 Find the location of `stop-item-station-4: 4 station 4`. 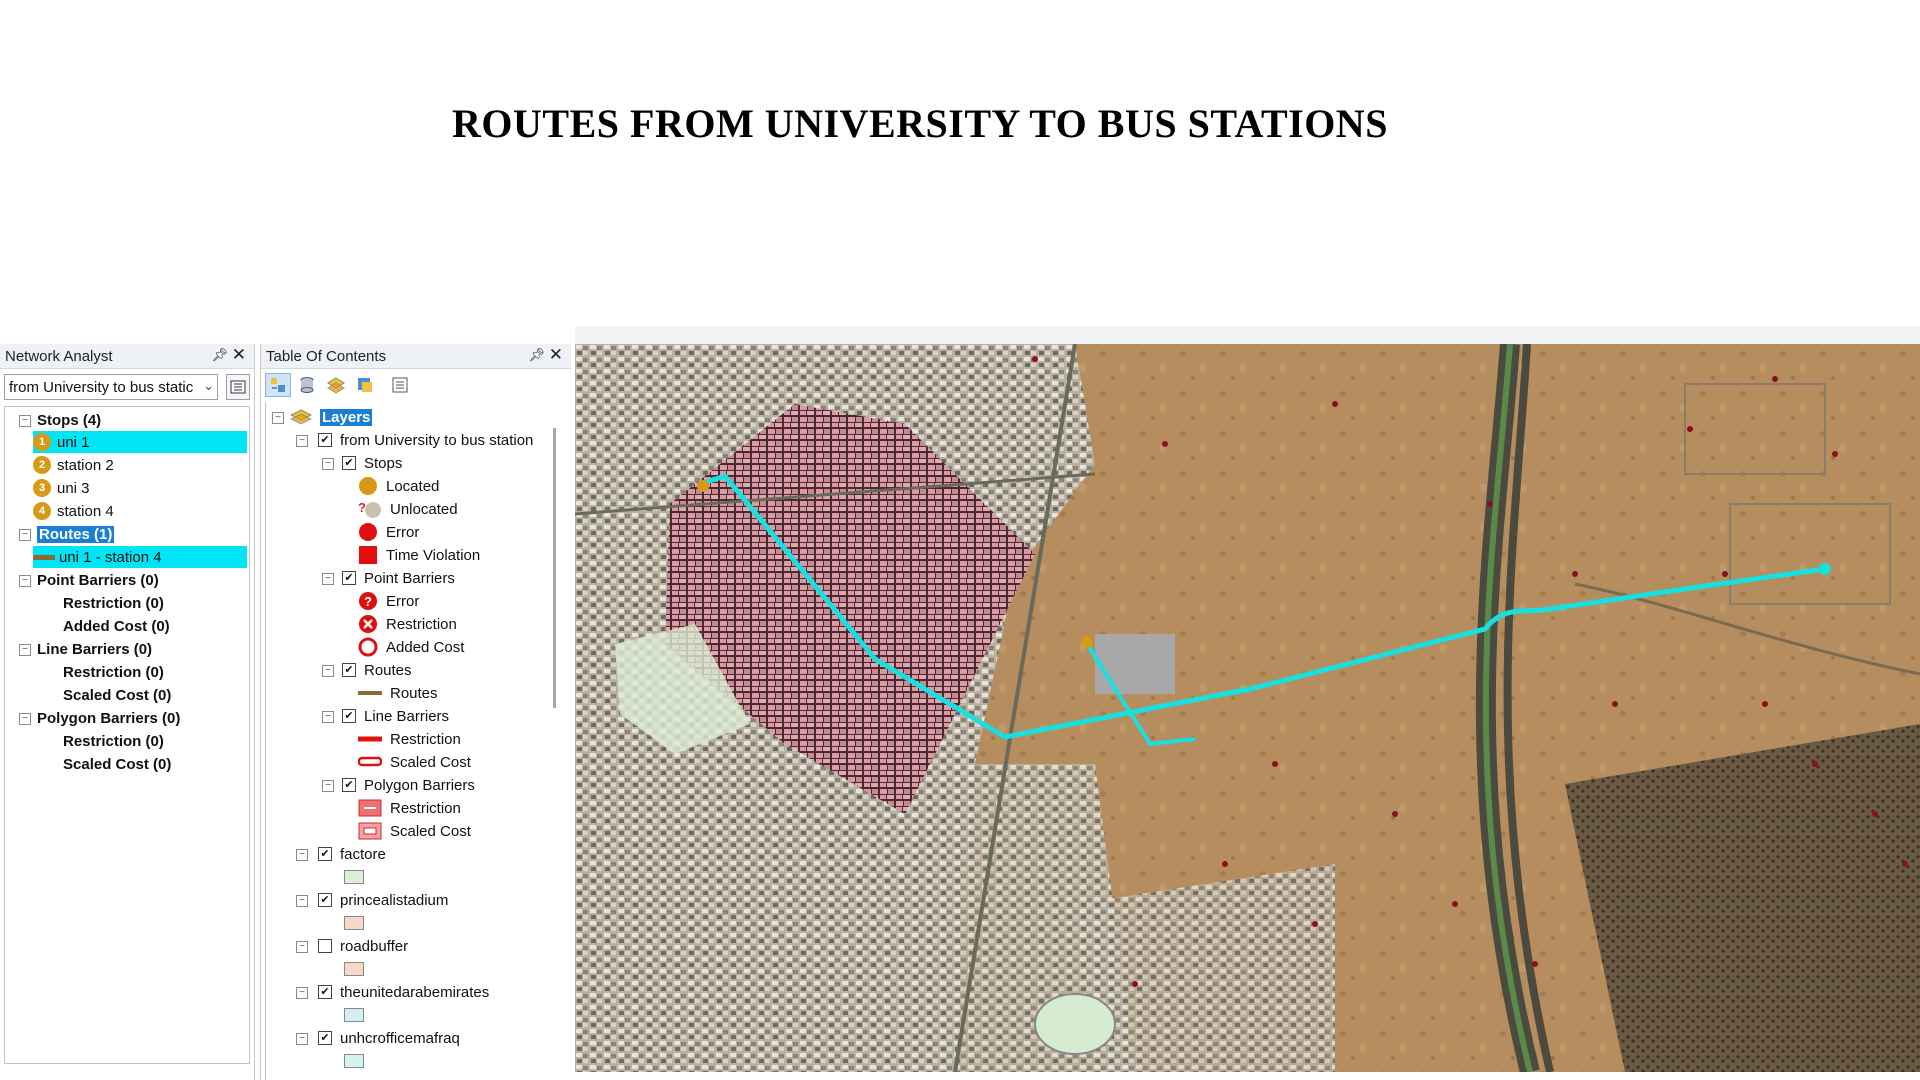

stop-item-station-4: 4 station 4 is located at coordinates (73, 511).